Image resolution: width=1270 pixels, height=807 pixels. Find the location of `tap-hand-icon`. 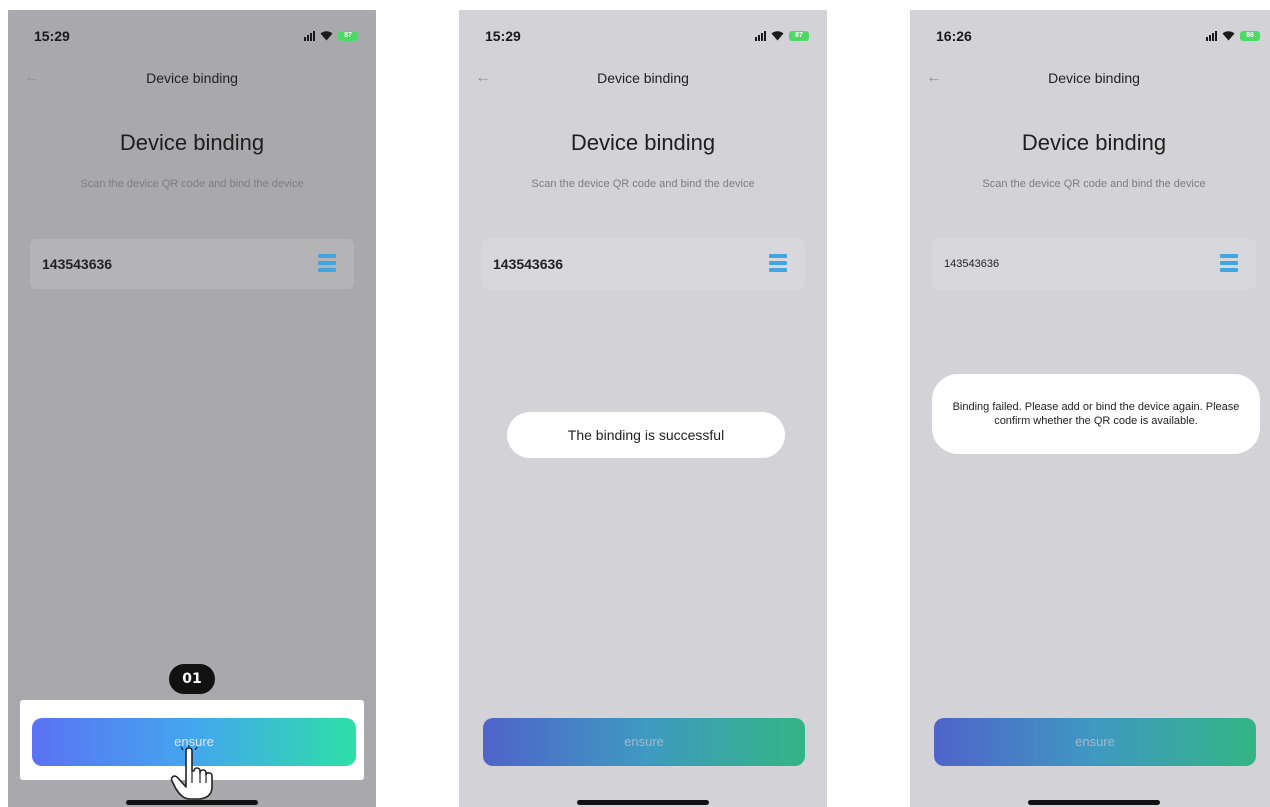

tap-hand-icon is located at coordinates (191, 772).